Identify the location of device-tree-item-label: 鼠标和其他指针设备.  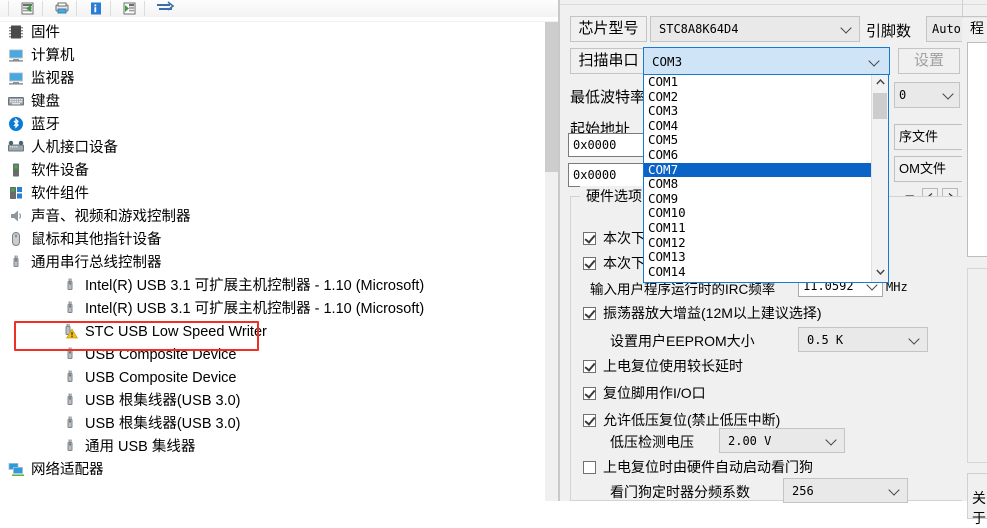
(96, 240).